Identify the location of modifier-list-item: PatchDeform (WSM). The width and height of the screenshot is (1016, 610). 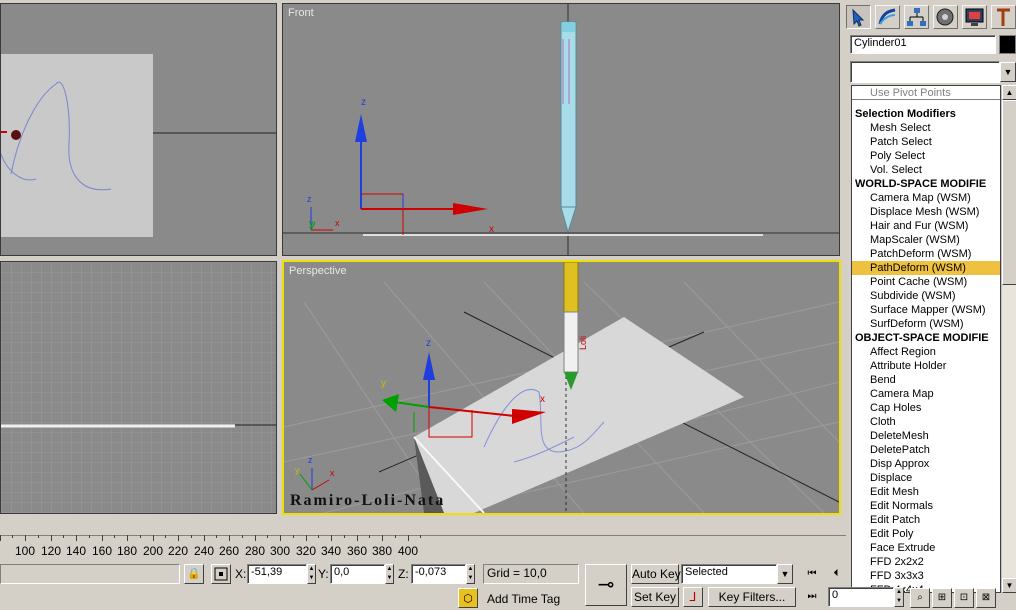
(926, 254).